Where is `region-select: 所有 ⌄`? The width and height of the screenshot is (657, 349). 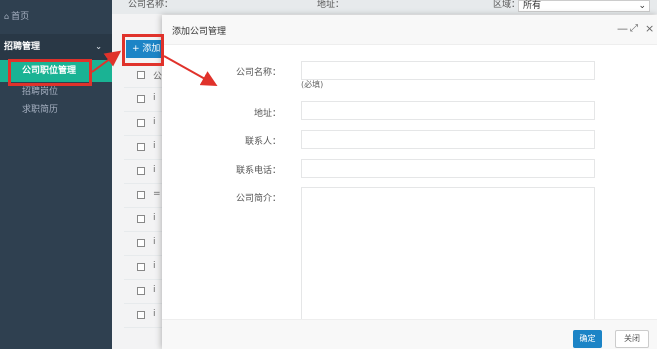
region-select: 所有 ⌄ is located at coordinates (584, 6).